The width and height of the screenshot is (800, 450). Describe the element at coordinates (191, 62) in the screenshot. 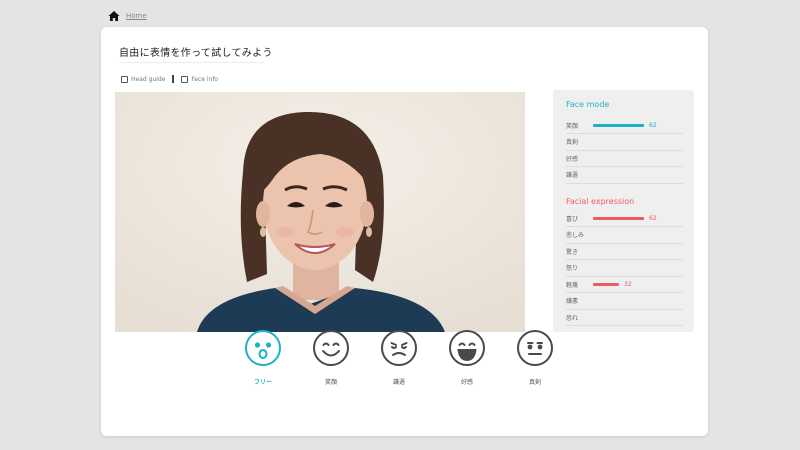

I see `title-divider` at that location.